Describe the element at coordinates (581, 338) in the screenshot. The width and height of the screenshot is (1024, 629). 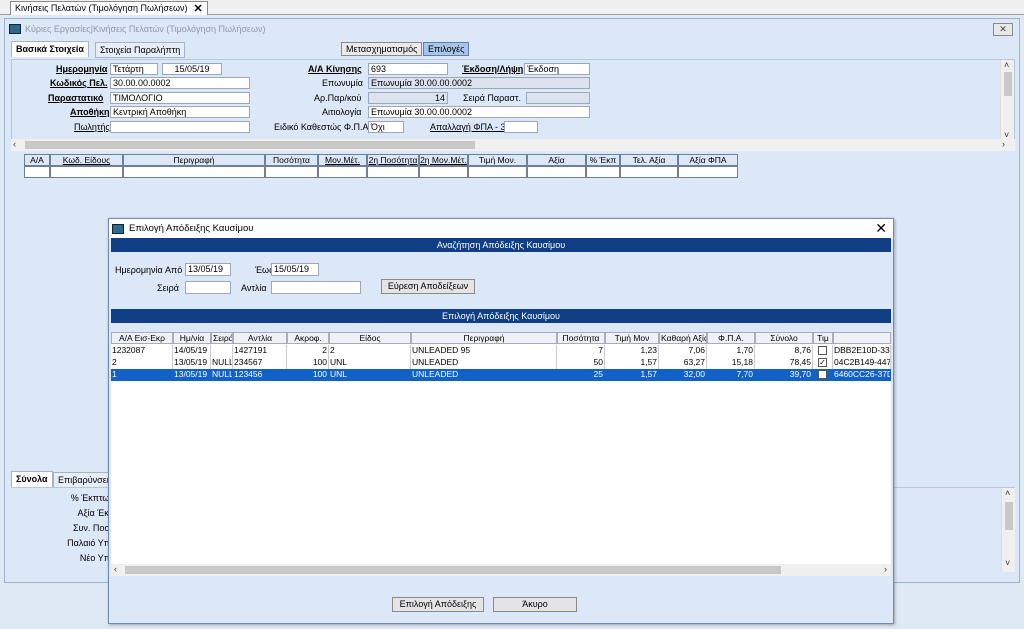
I see `col-header-quantity: Ποσότητα` at that location.